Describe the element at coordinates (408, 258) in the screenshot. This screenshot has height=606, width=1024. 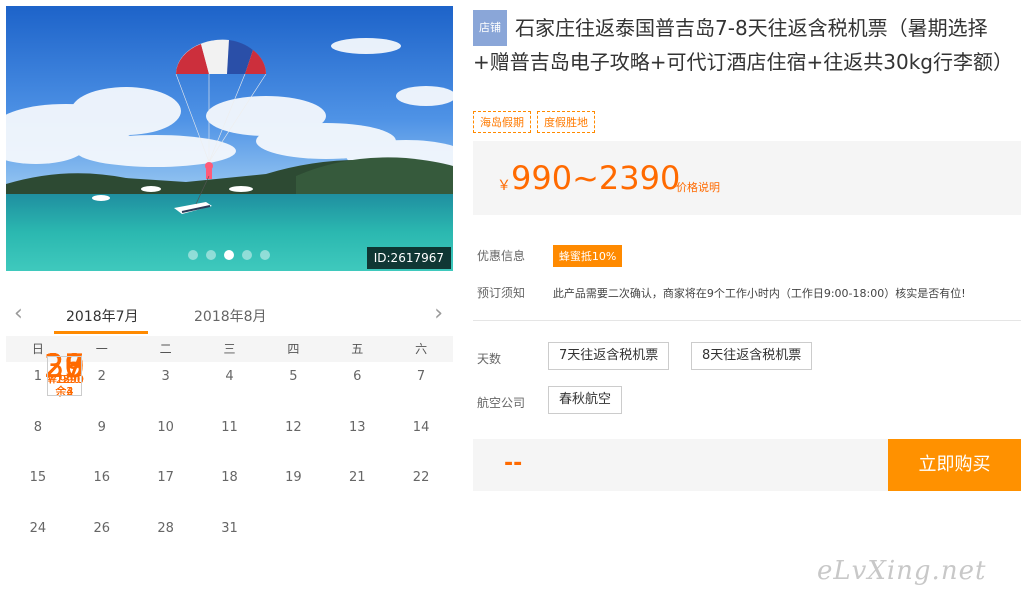
I see `product-id-badge: ID:2617967` at that location.